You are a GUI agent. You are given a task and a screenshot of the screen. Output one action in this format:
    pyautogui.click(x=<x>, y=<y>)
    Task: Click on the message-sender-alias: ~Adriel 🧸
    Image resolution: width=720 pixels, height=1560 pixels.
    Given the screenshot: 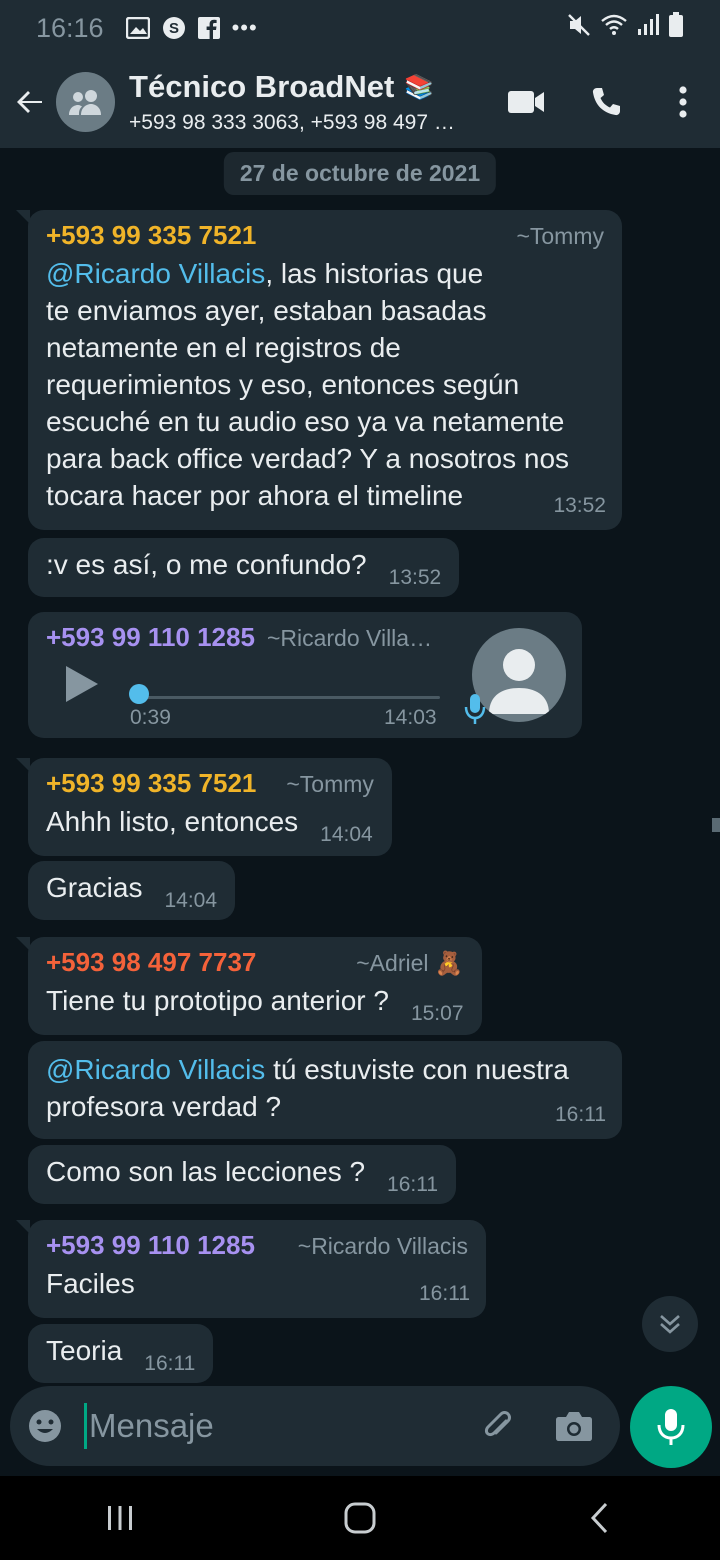 What is the action you would take?
    pyautogui.click(x=410, y=963)
    